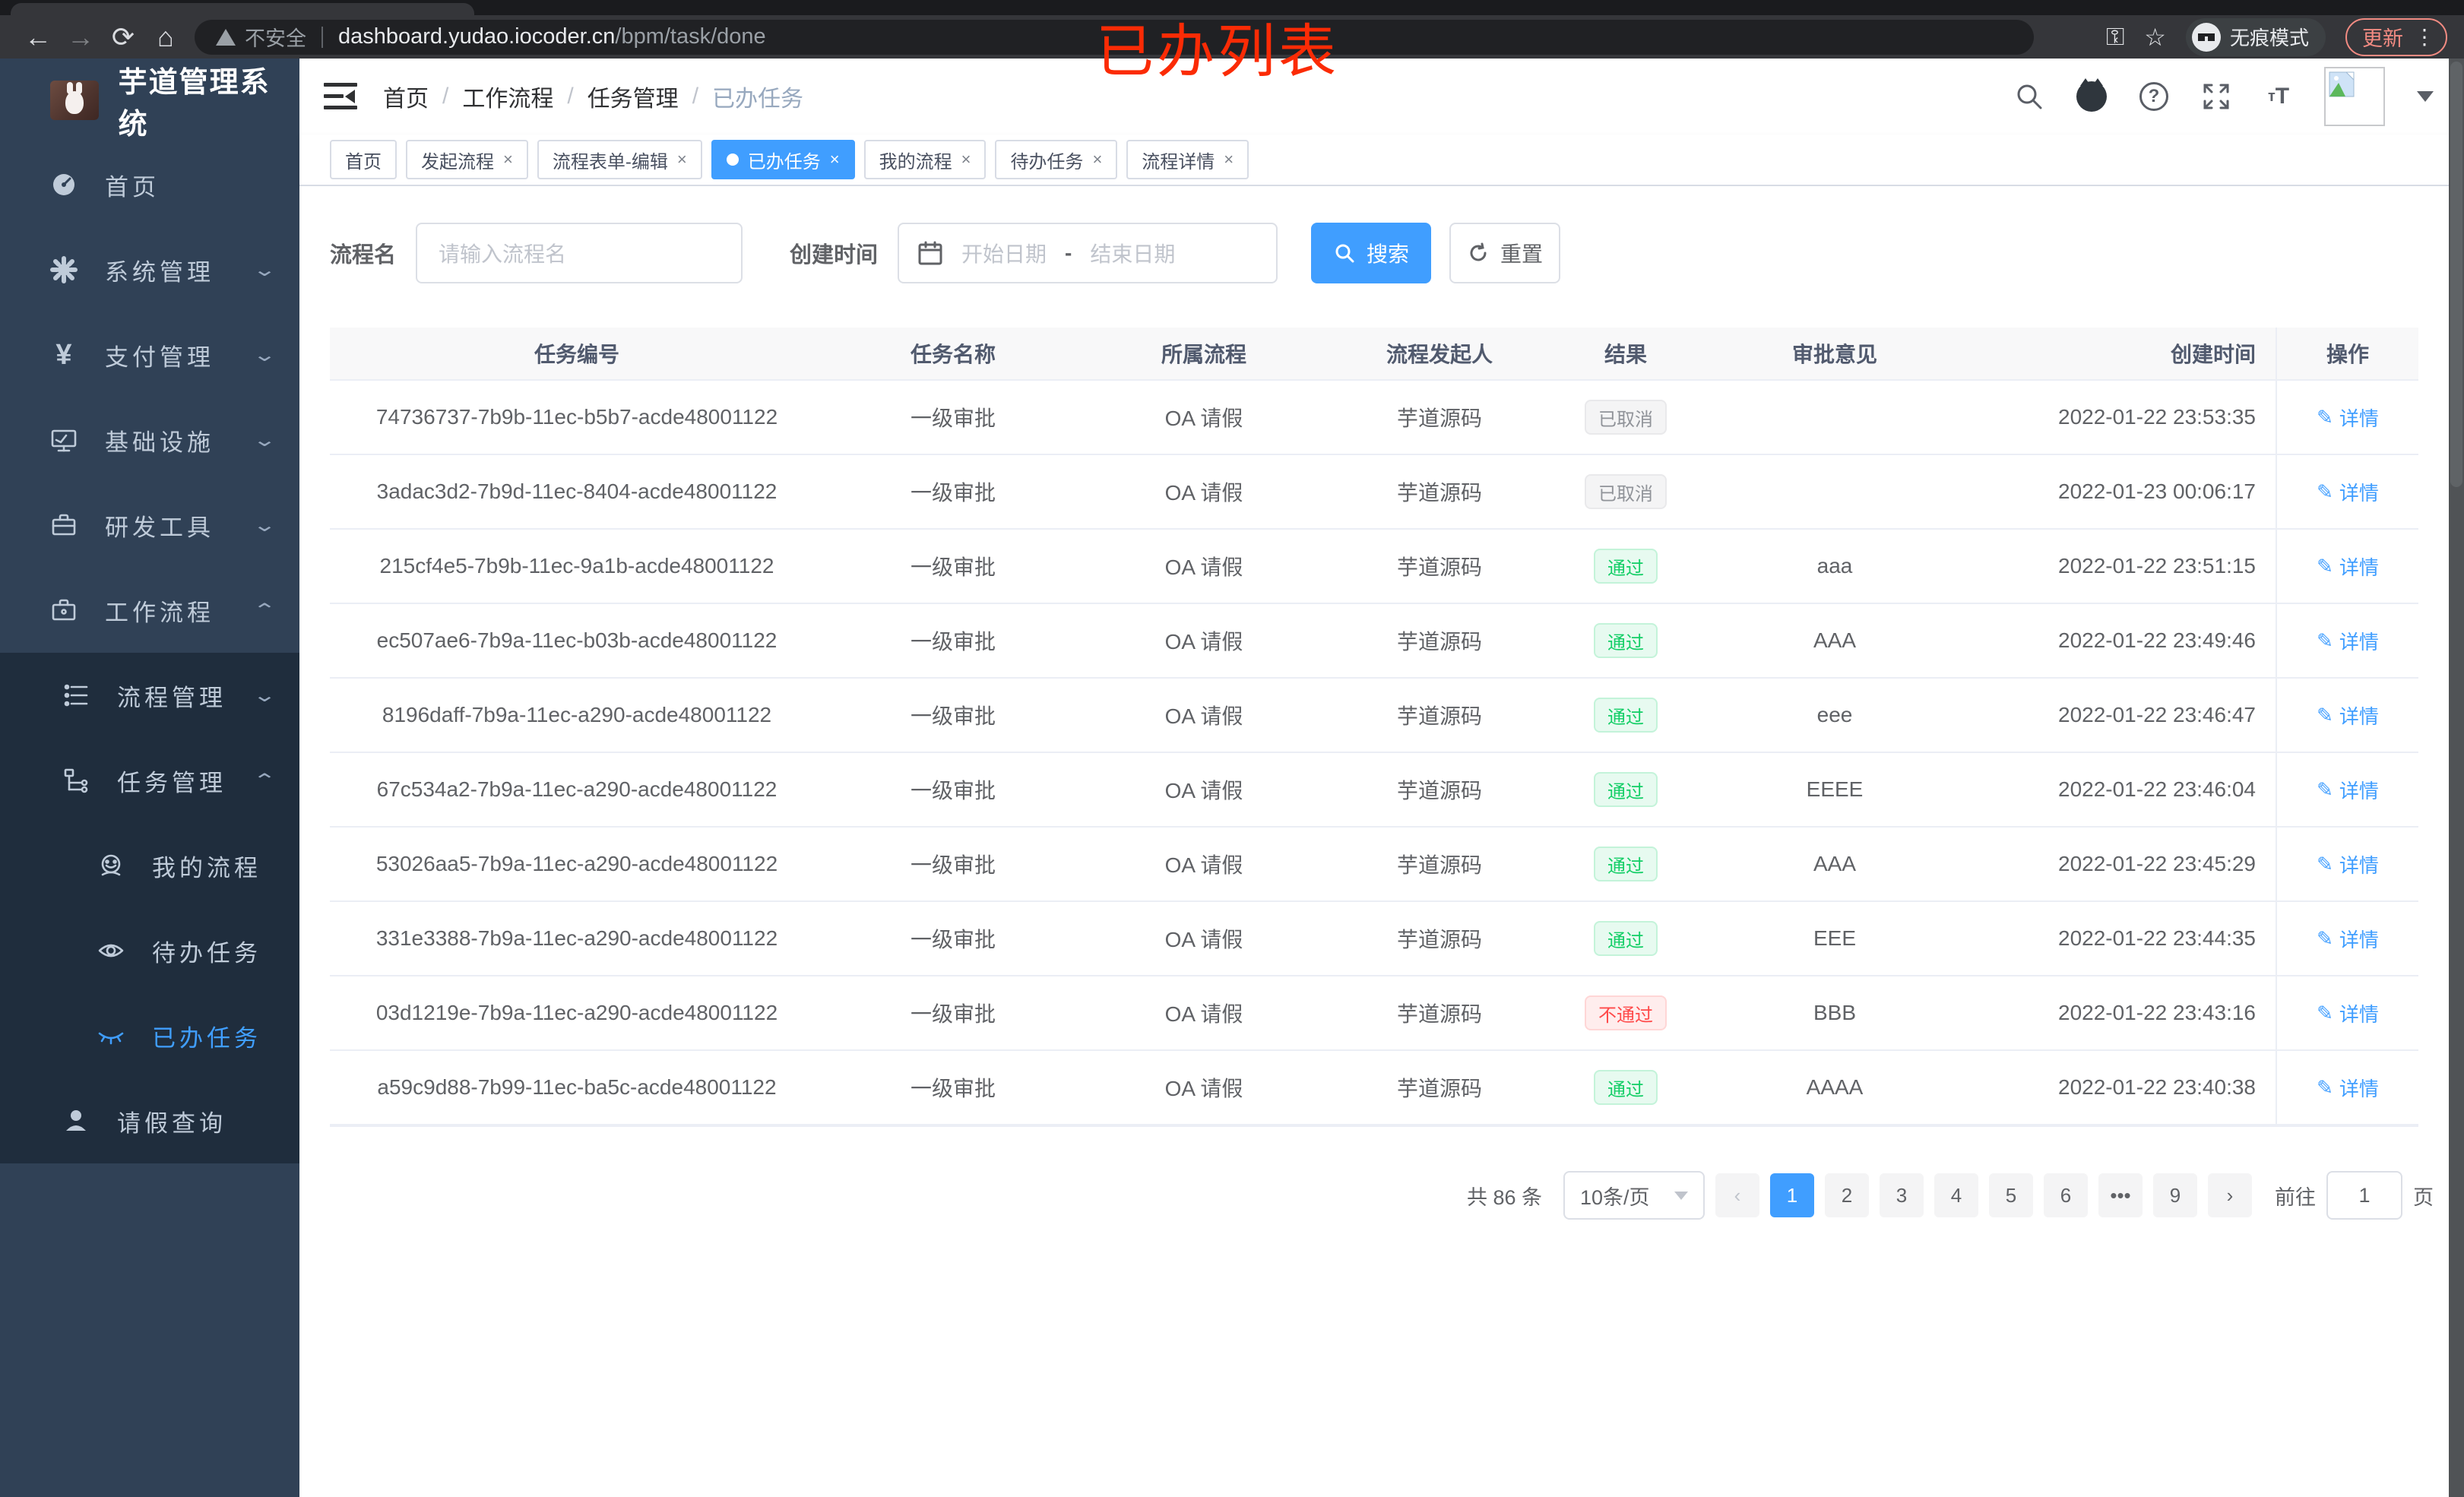  I want to click on col-header-task-name: 任务名称, so click(953, 354).